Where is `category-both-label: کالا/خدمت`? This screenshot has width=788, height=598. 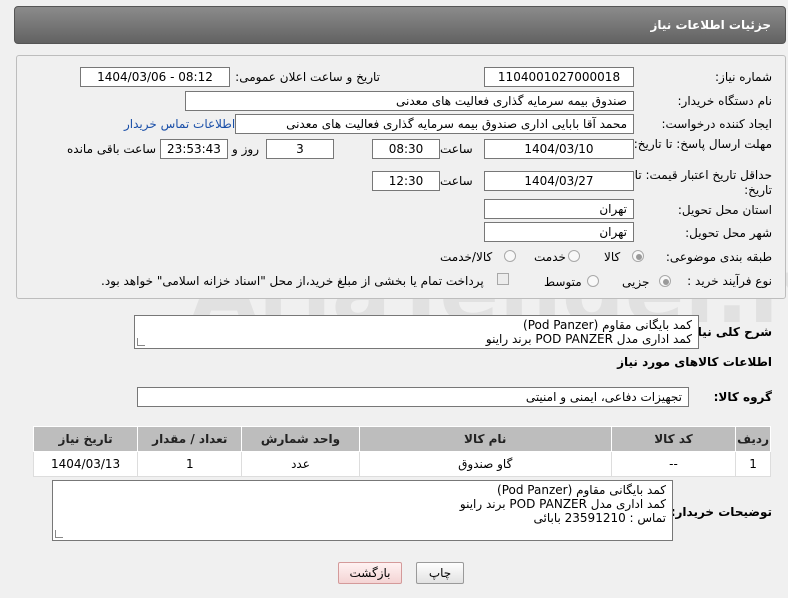
category-both-label: کالا/خدمت is located at coordinates (466, 257).